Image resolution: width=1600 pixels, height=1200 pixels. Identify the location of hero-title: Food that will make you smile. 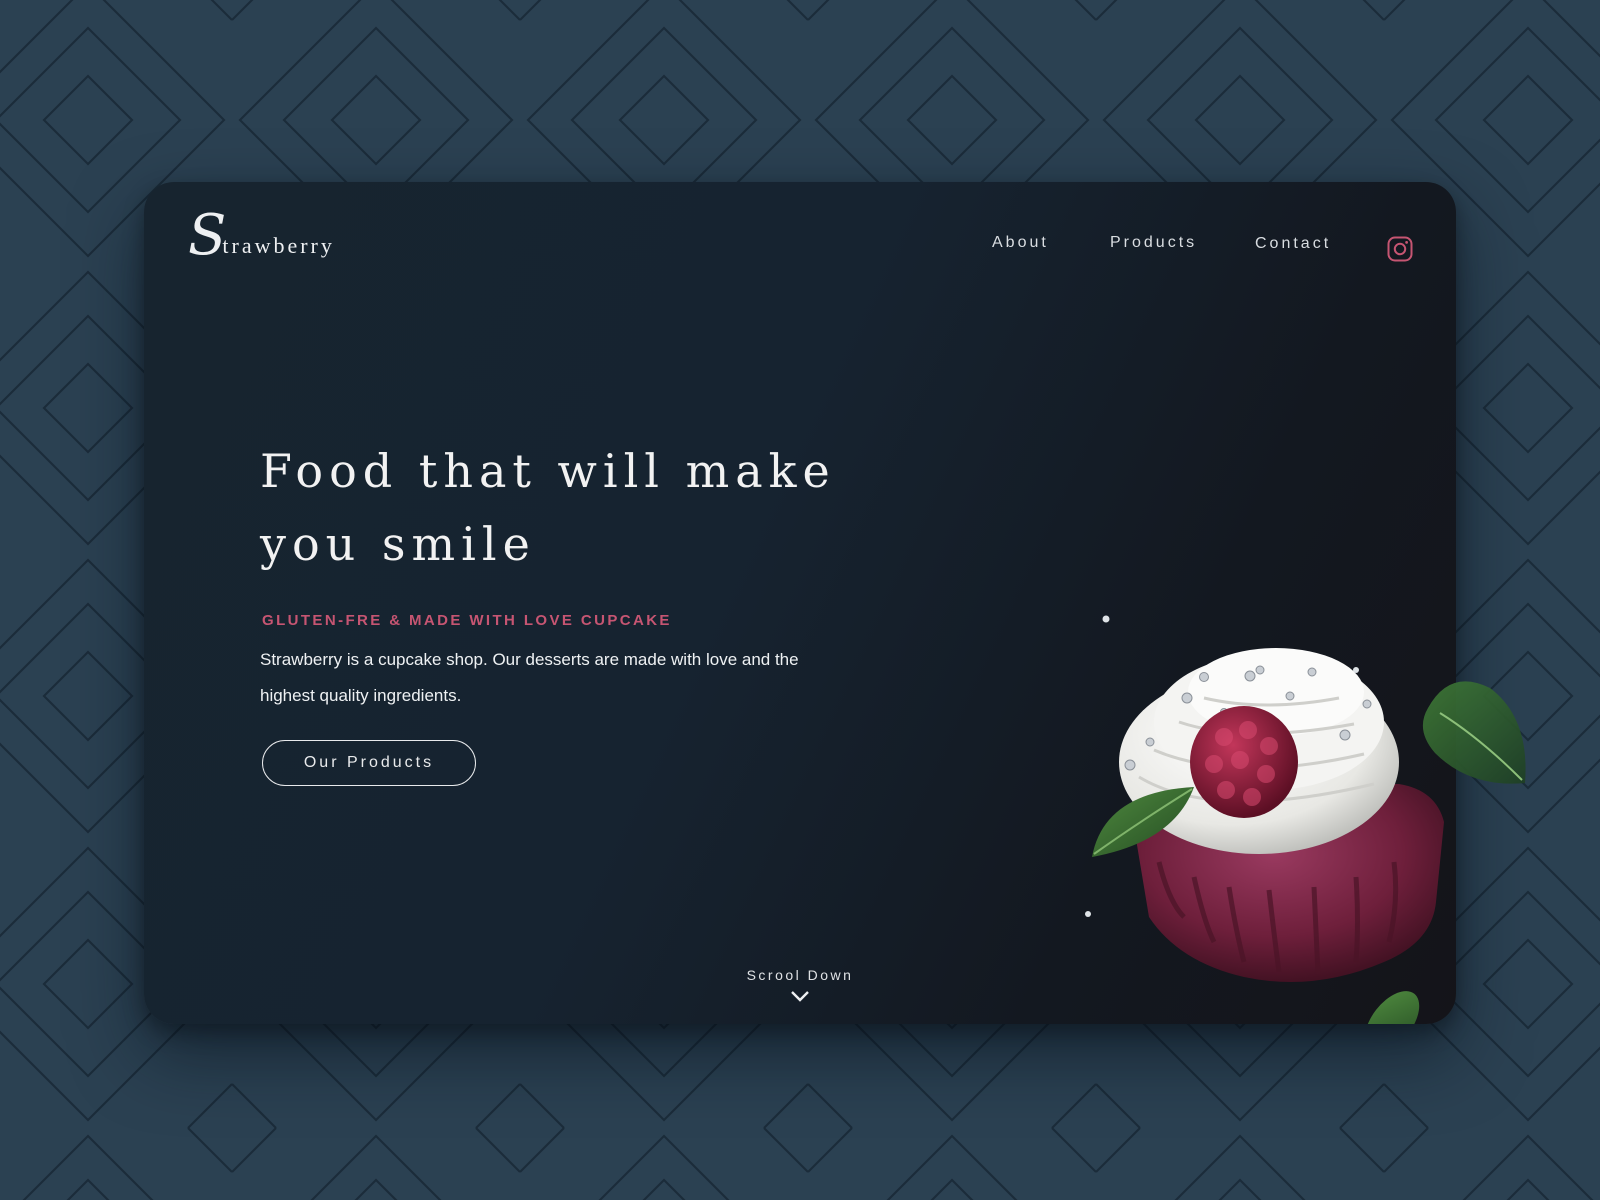
(560, 508).